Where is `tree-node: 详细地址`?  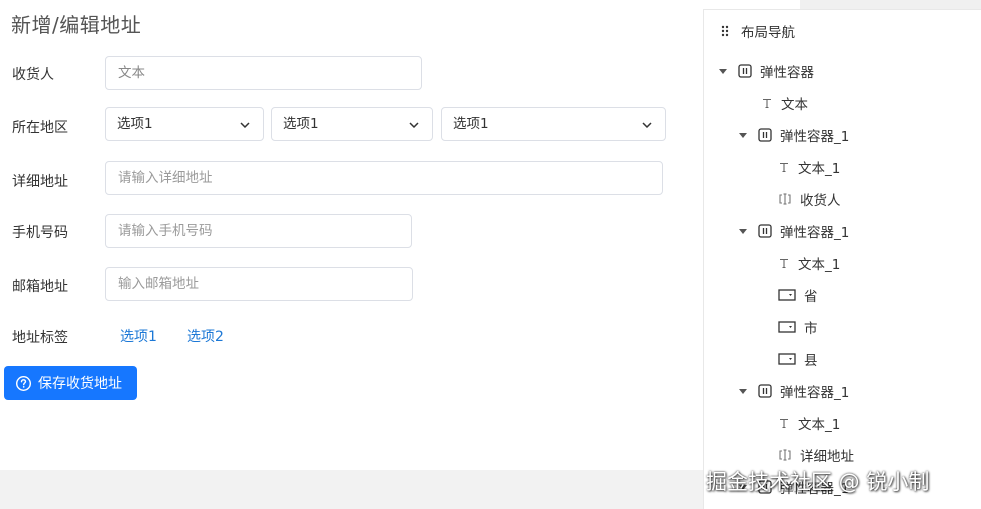 tree-node: 详细地址 is located at coordinates (816, 455).